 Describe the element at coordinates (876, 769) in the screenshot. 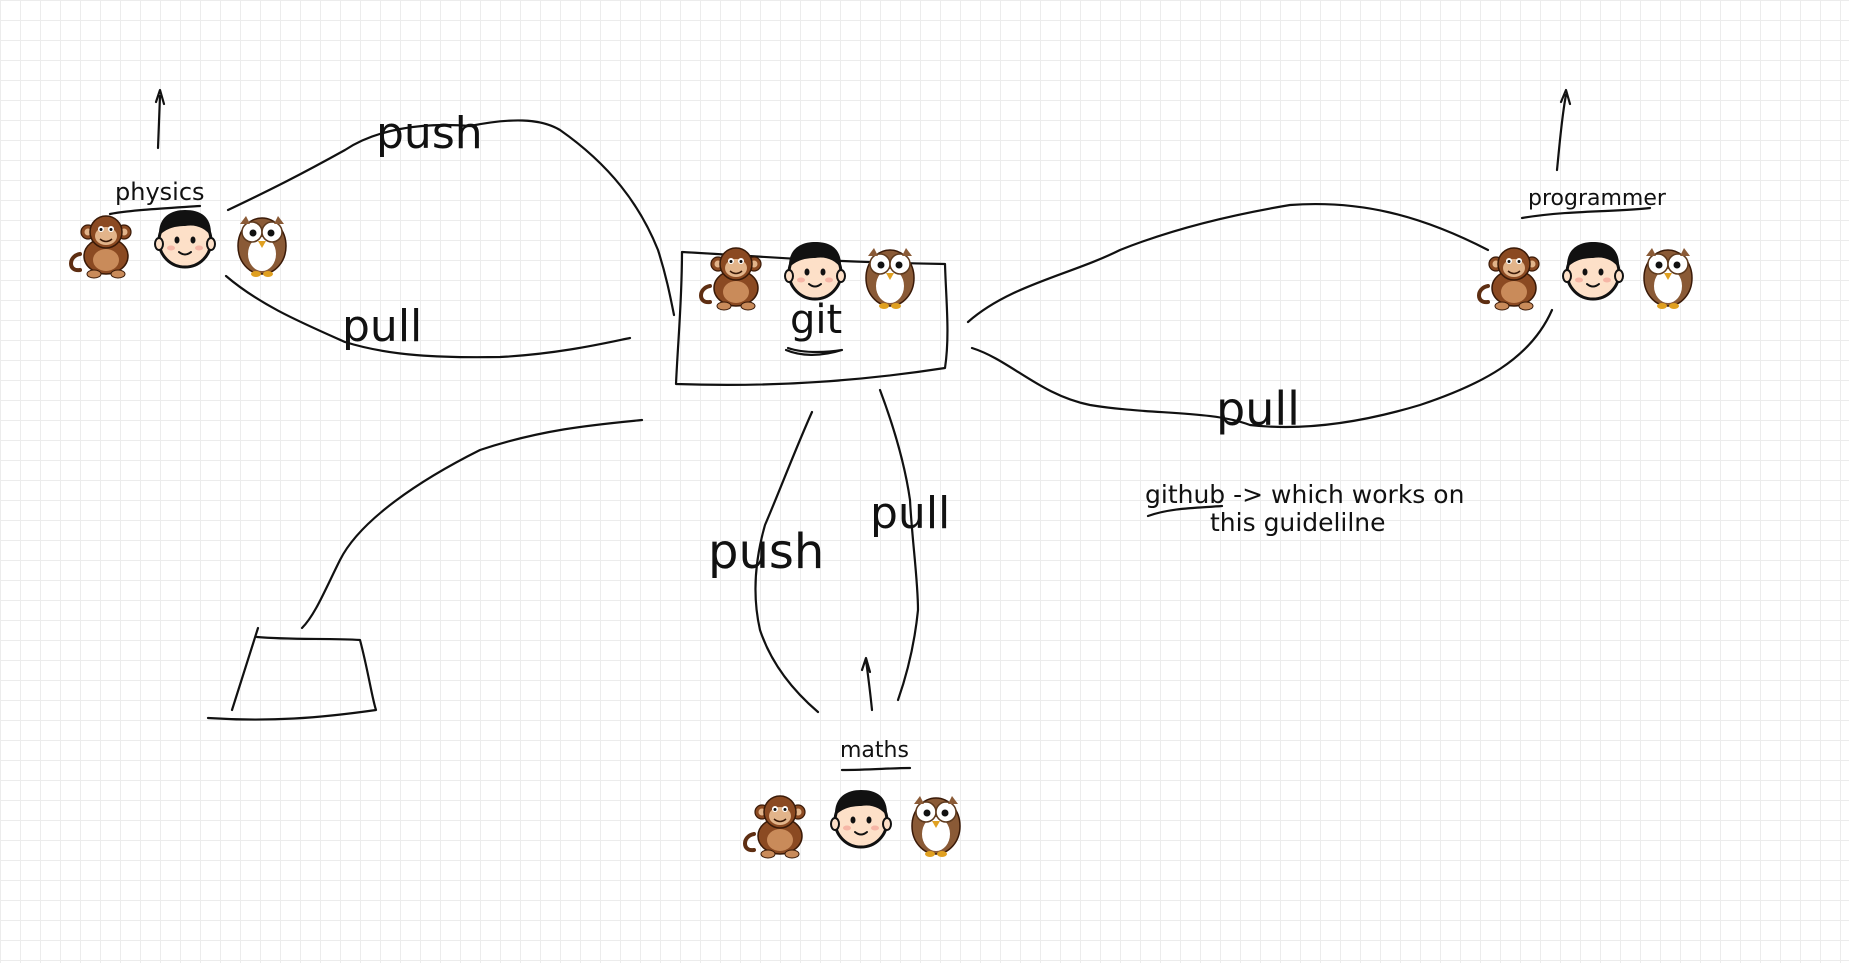

I see `maths-underline` at that location.